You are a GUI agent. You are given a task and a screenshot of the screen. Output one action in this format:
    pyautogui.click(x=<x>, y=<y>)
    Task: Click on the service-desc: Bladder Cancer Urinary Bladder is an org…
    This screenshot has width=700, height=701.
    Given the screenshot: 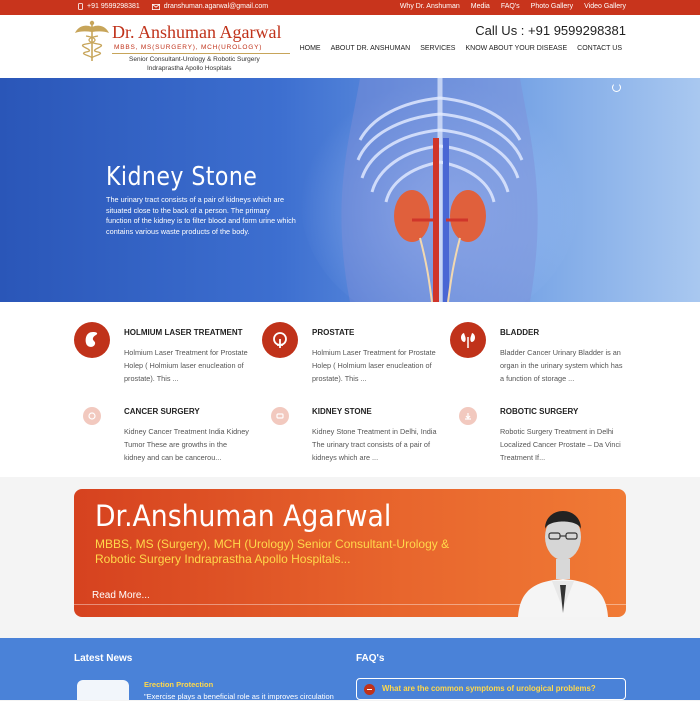 What is the action you would take?
    pyautogui.click(x=561, y=365)
    